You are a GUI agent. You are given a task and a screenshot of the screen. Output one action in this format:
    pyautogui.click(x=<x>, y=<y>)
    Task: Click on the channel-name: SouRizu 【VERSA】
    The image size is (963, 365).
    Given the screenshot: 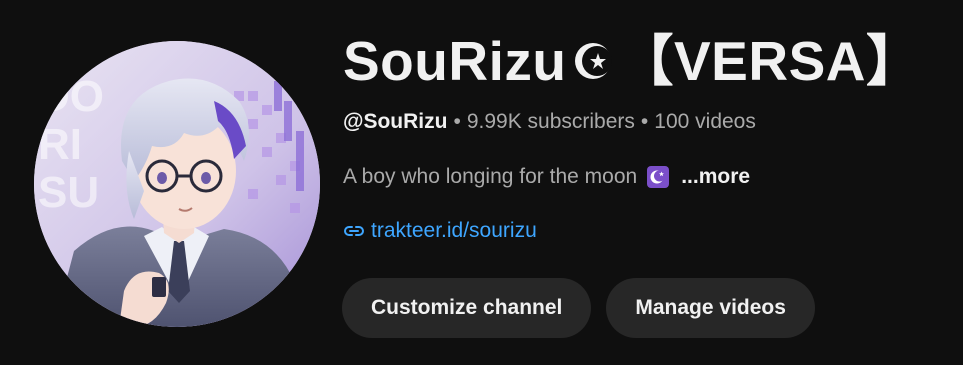 What is the action you would take?
    pyautogui.click(x=643, y=61)
    